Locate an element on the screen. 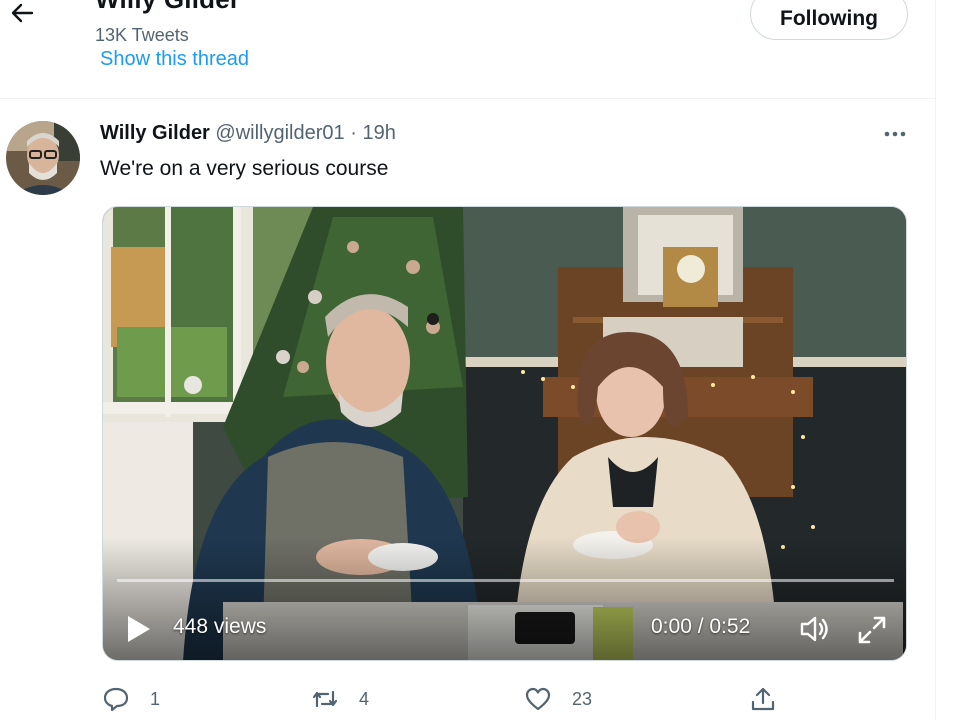  share-action is located at coordinates (763, 699).